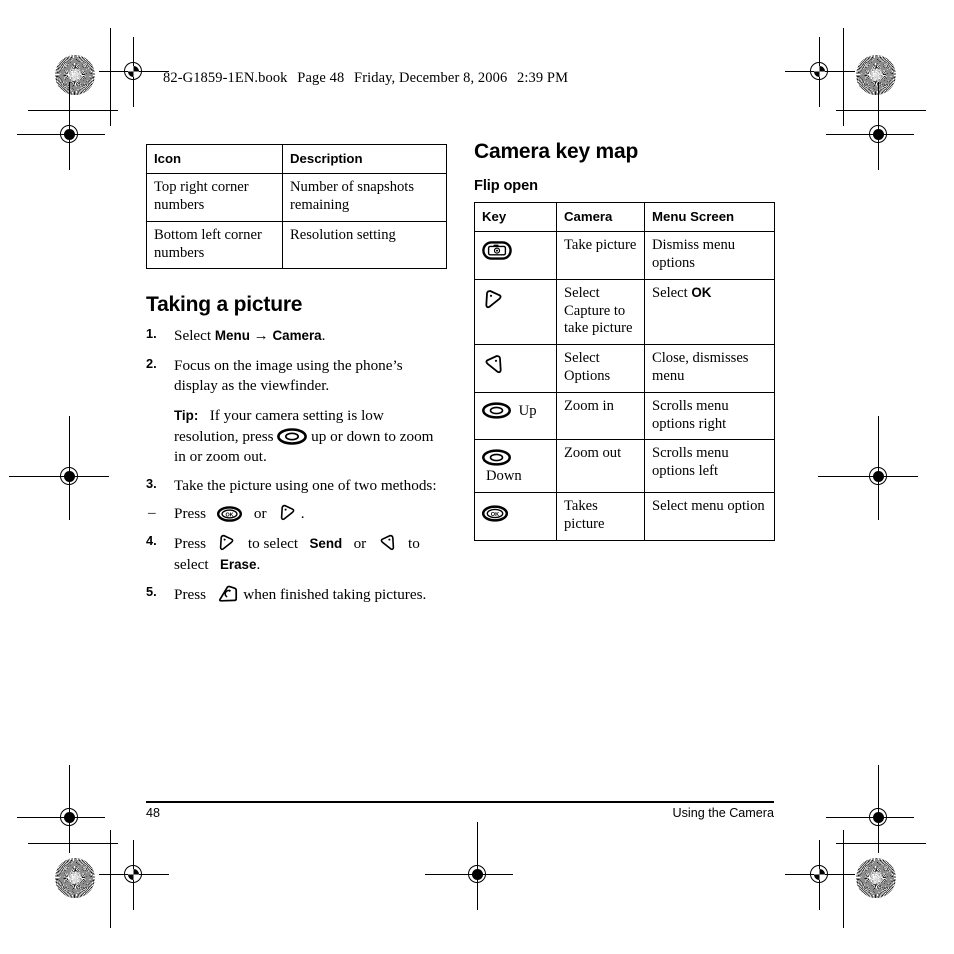  I want to click on substep-period: ., so click(302, 514).